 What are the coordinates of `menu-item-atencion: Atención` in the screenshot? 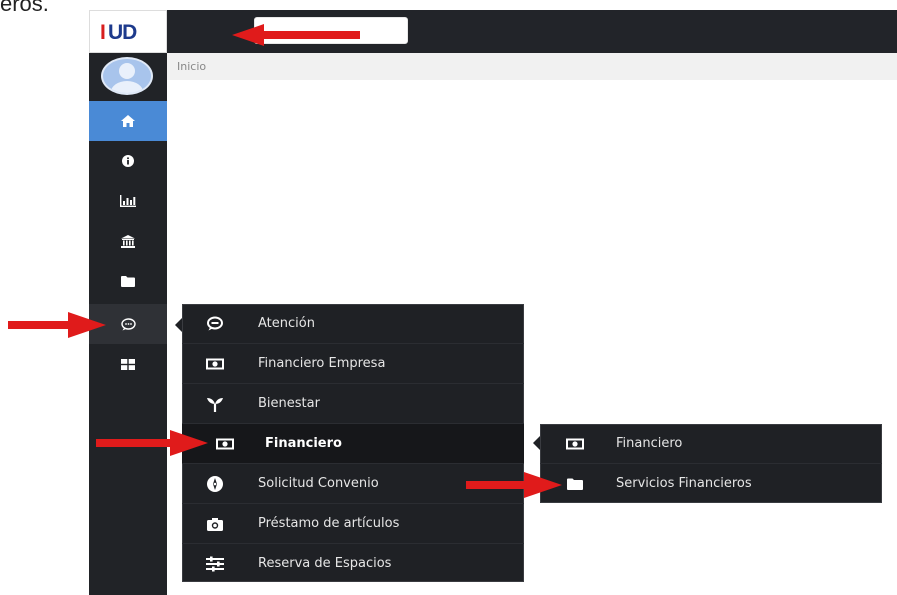 It's located at (353, 324).